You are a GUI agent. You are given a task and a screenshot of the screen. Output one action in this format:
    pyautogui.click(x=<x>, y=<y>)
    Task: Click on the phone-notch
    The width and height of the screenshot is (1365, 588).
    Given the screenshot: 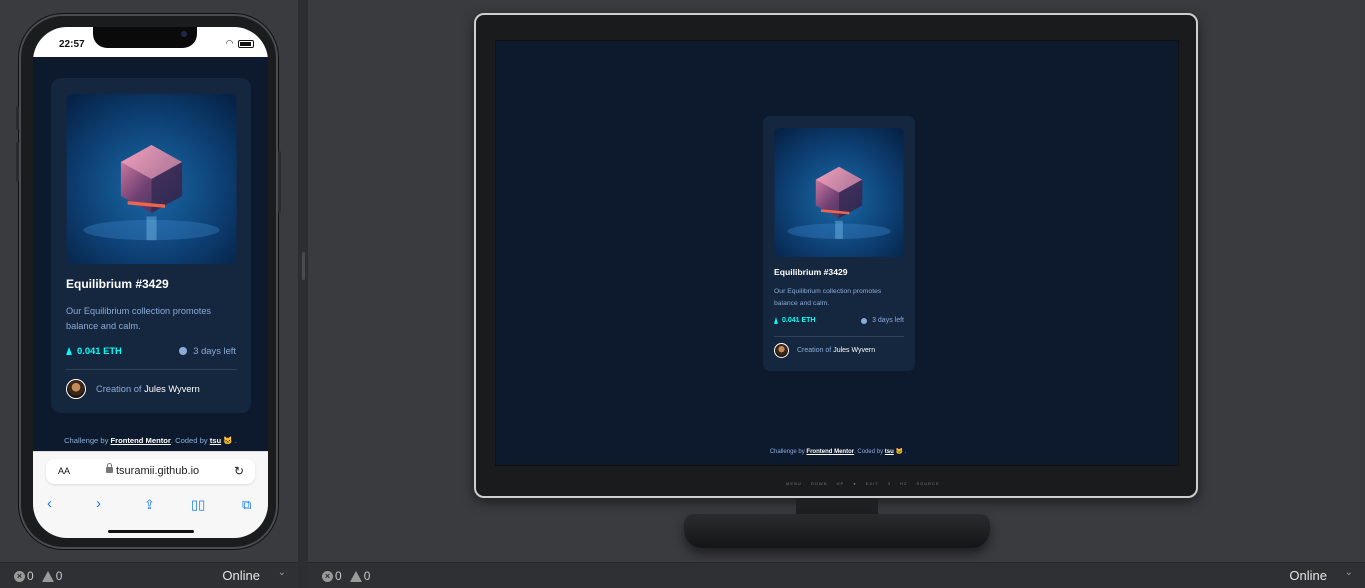 What is the action you would take?
    pyautogui.click(x=145, y=37)
    